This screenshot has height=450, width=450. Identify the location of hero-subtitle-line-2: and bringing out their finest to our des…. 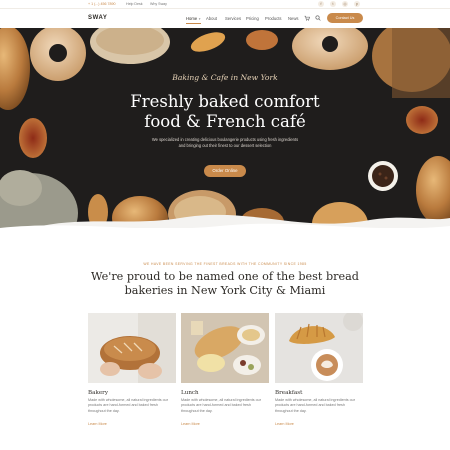
(225, 145).